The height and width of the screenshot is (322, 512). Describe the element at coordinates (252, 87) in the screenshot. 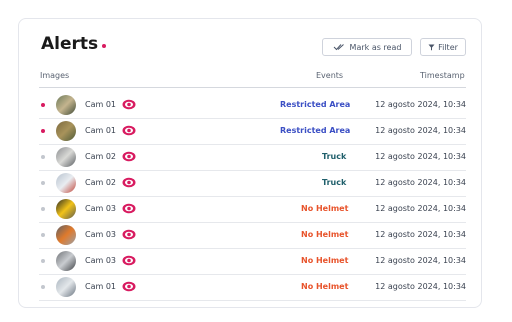

I see `header-divider` at that location.